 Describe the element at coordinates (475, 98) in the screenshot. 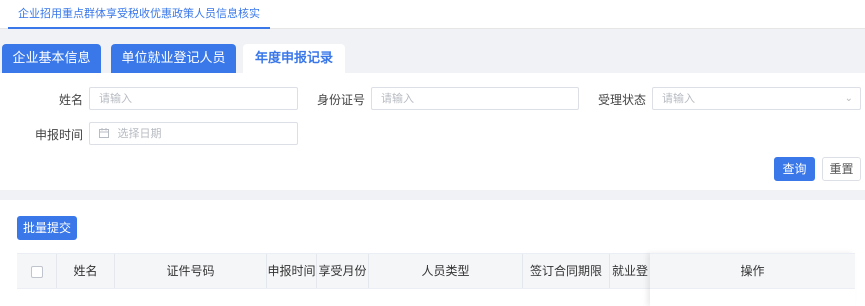

I see `id-number-input: 请输入` at that location.